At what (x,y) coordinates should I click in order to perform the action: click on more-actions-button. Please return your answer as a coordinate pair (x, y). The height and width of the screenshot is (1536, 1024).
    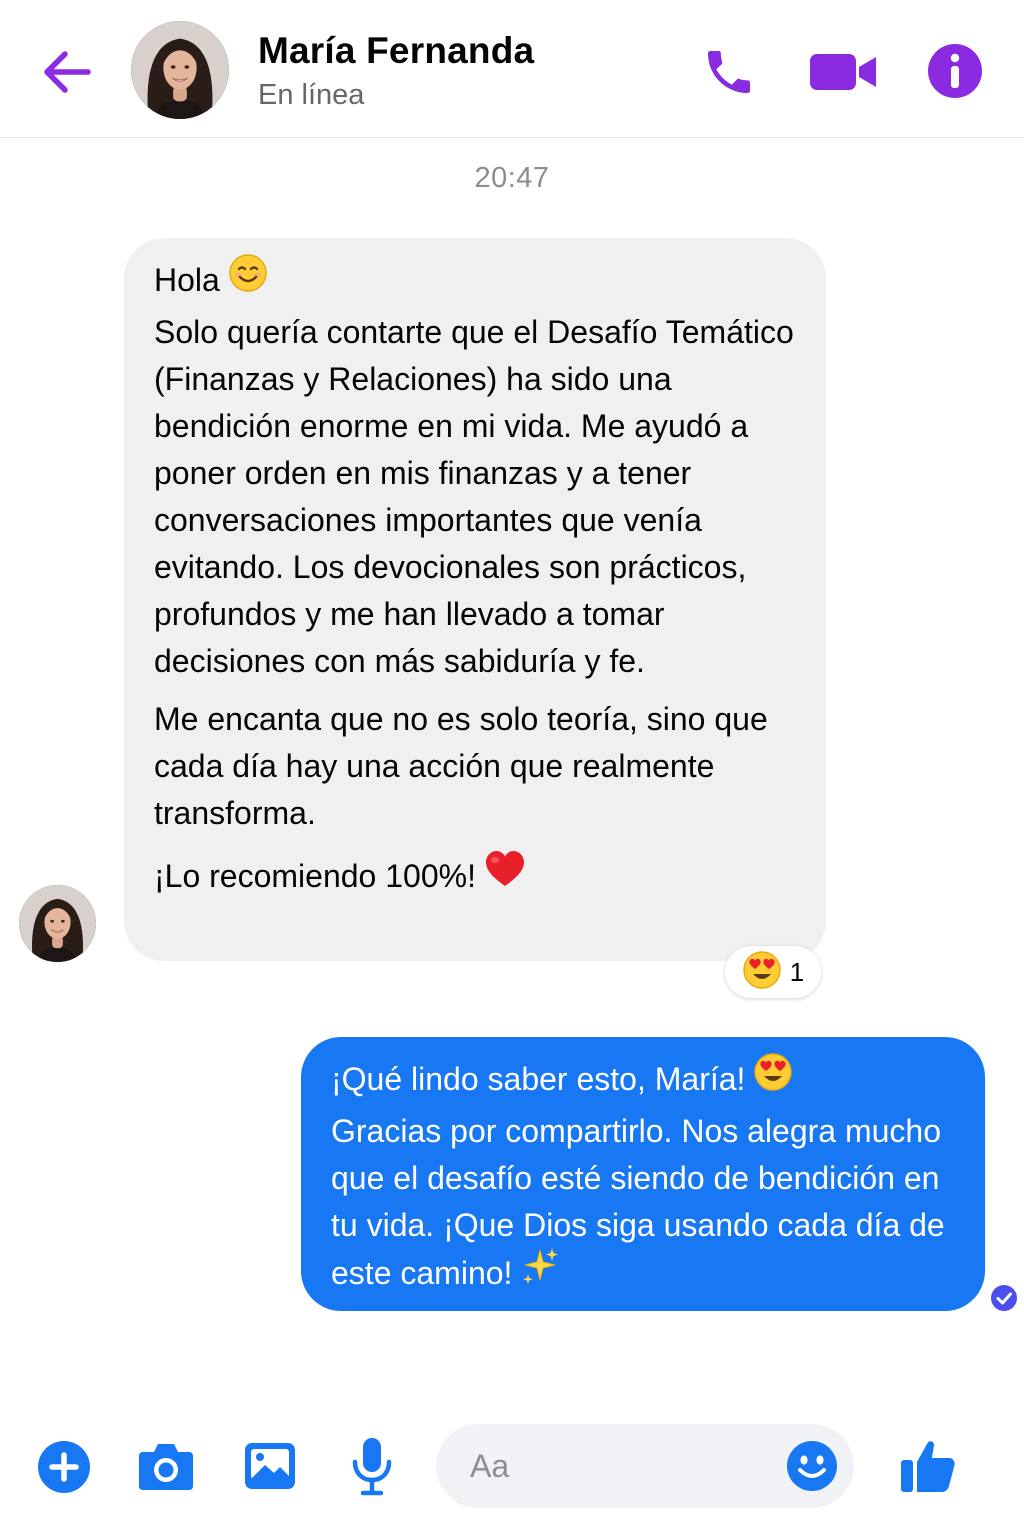
    Looking at the image, I should click on (64, 1467).